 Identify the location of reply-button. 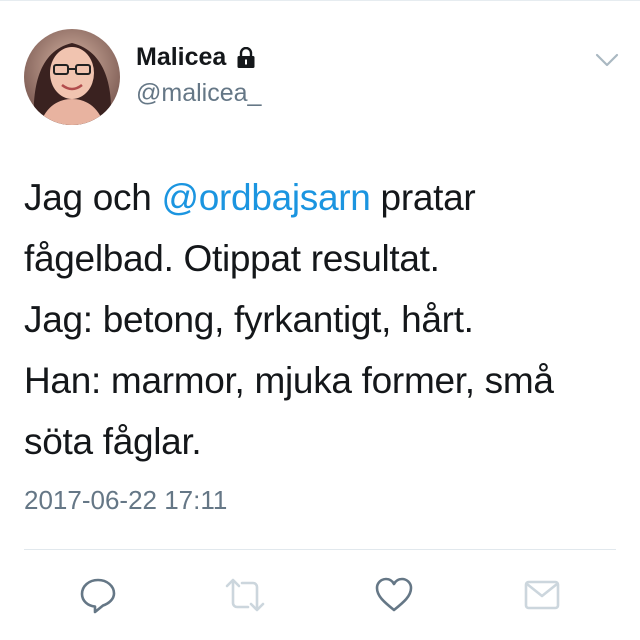
(98, 595).